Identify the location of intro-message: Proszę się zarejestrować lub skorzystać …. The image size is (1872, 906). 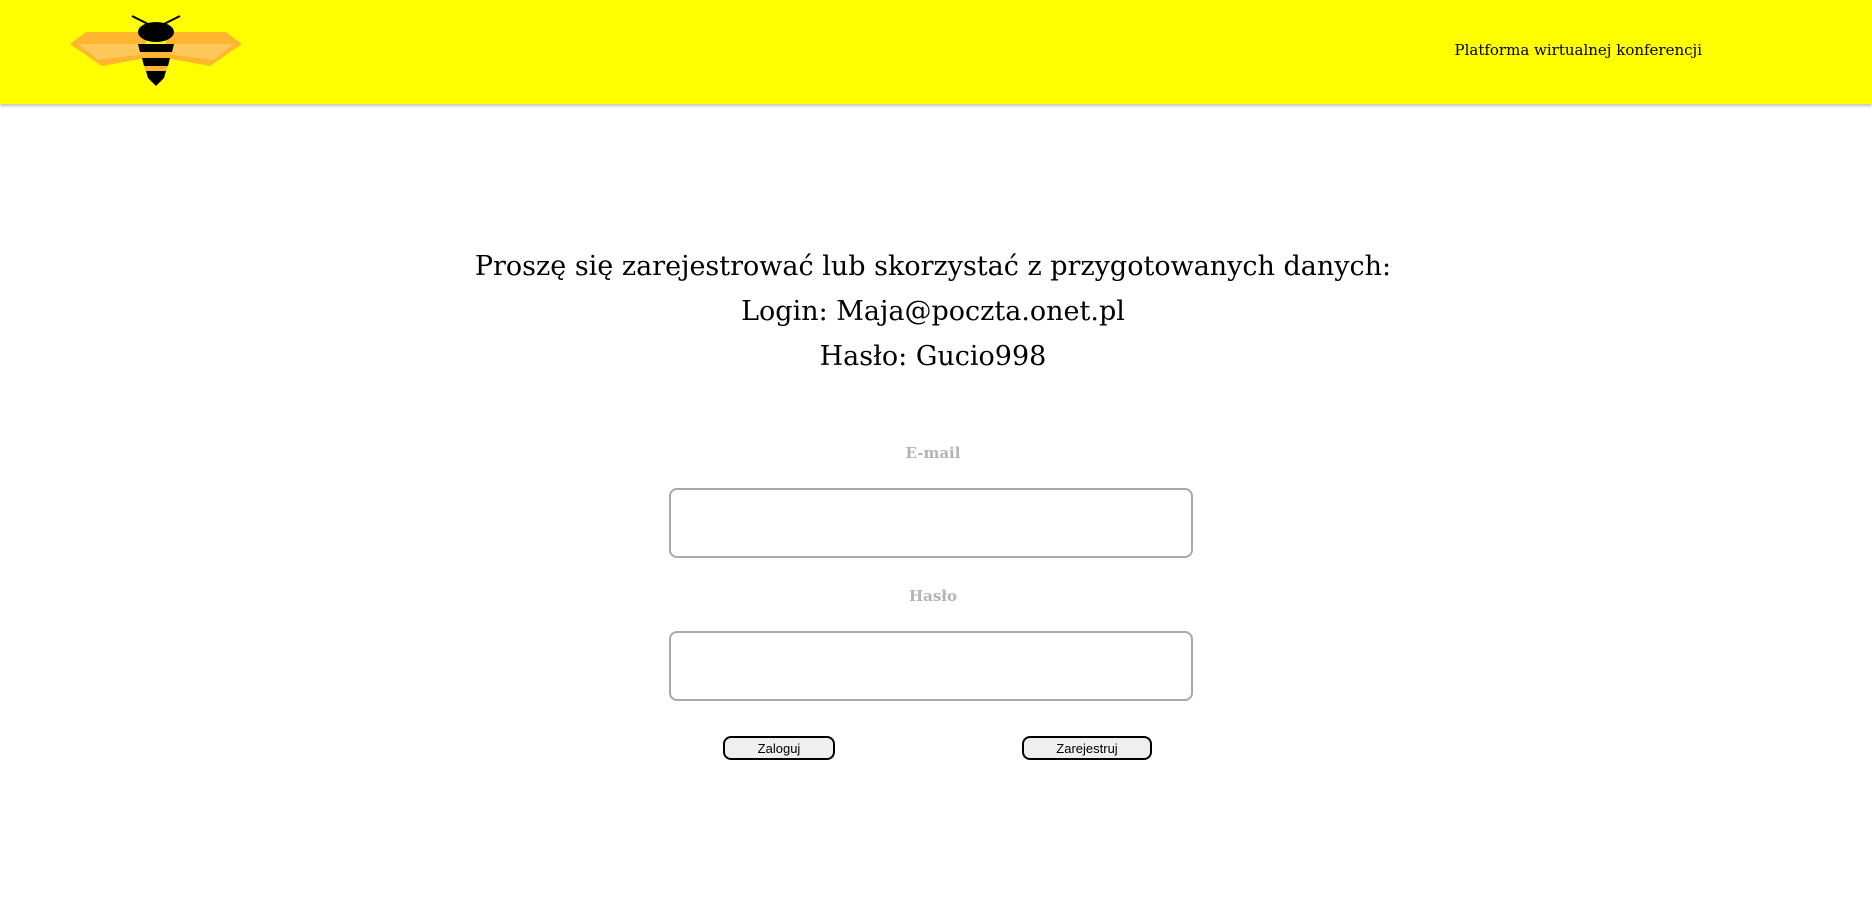
(933, 311).